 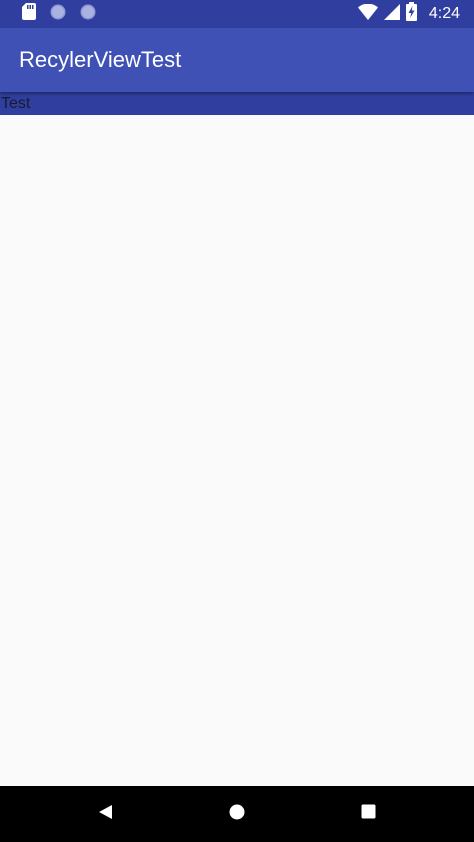 I want to click on status-bar-notifications, so click(x=59, y=14).